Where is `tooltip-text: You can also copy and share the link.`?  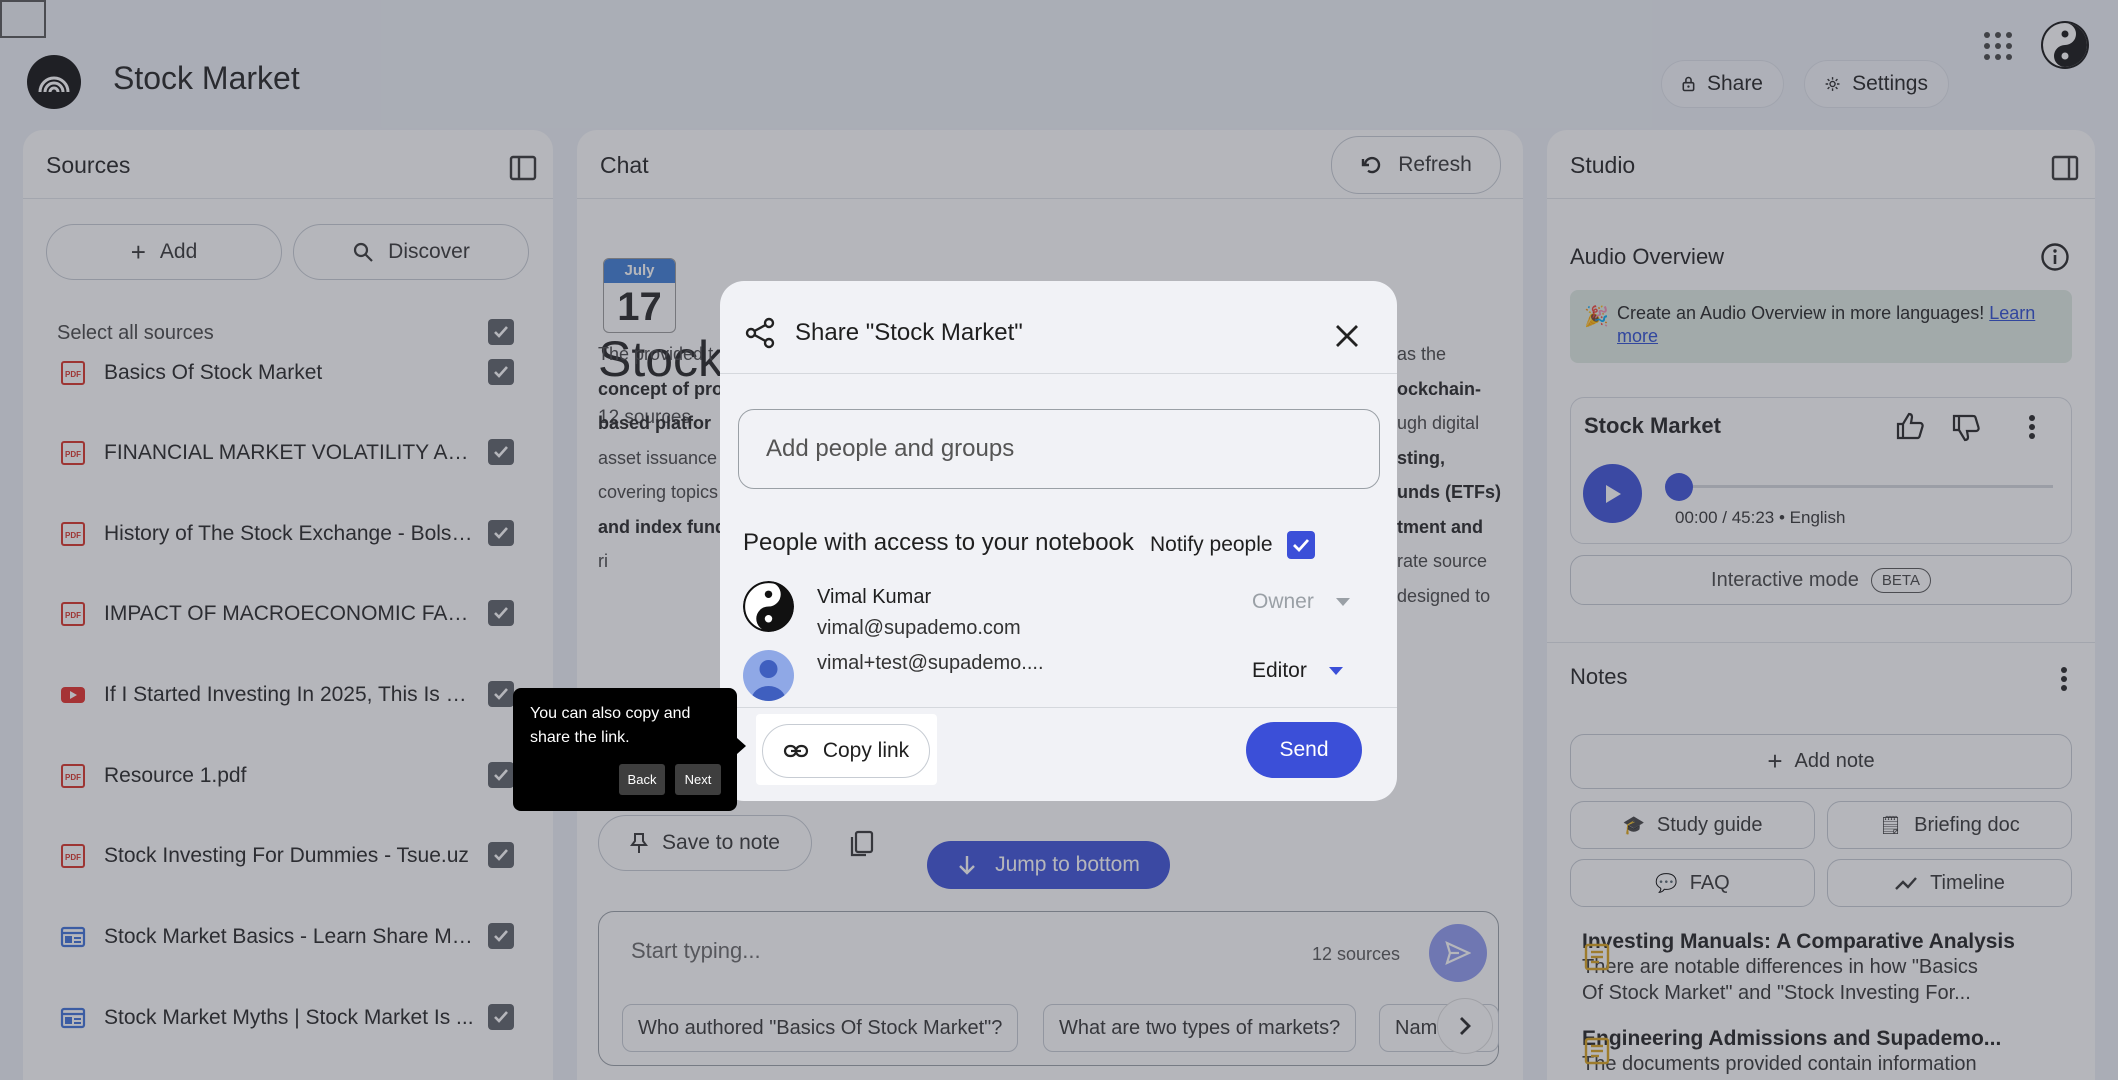 tooltip-text: You can also copy and share the link. is located at coordinates (610, 725).